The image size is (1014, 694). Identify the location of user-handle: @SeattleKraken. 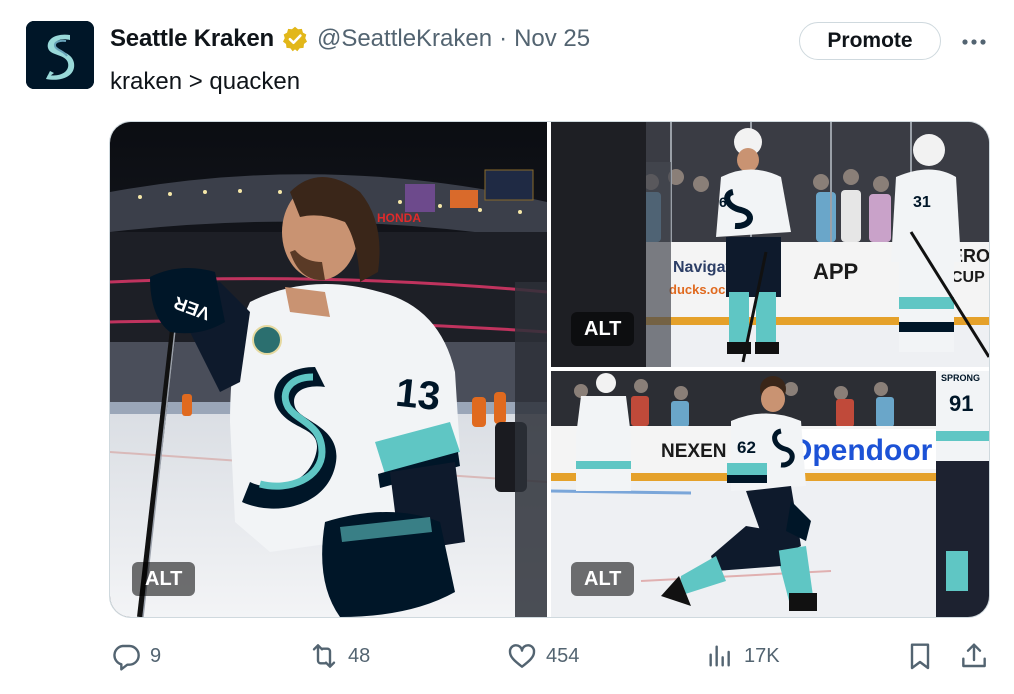
(404, 39).